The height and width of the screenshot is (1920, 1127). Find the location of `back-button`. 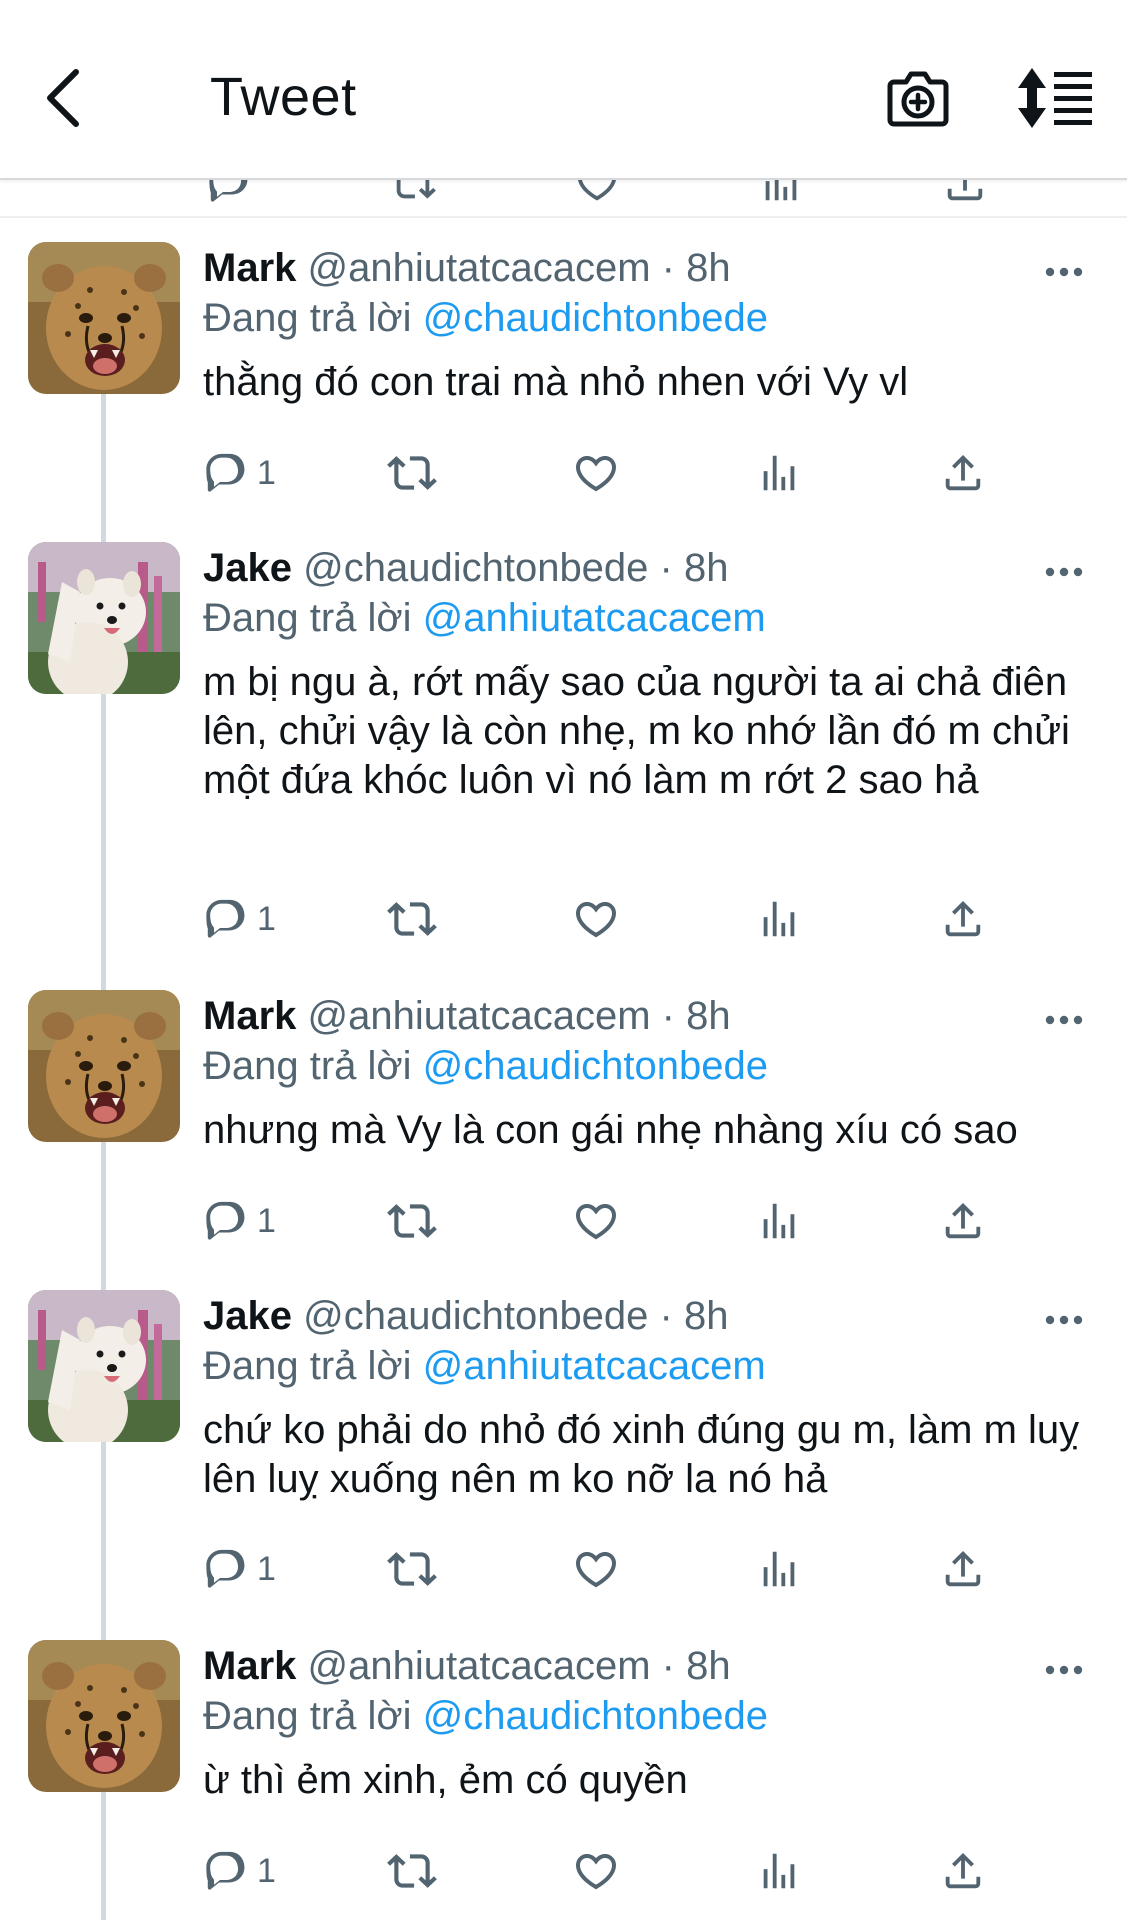

back-button is located at coordinates (63, 98).